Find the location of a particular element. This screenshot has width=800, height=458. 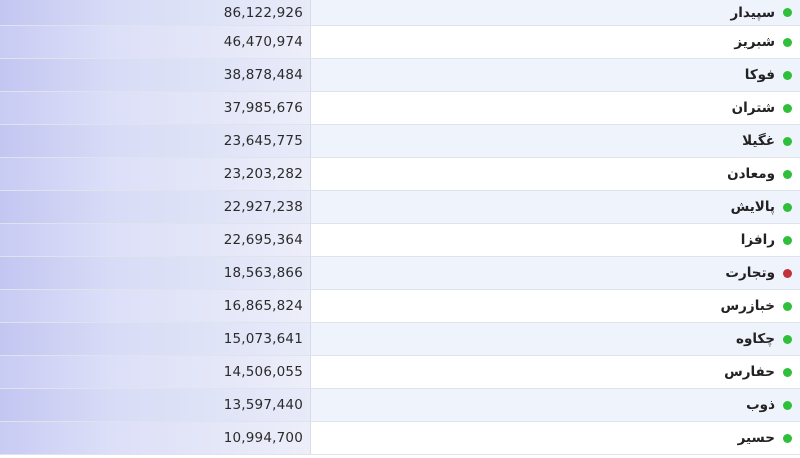

volume-value: 13,597,440 is located at coordinates (263, 405).